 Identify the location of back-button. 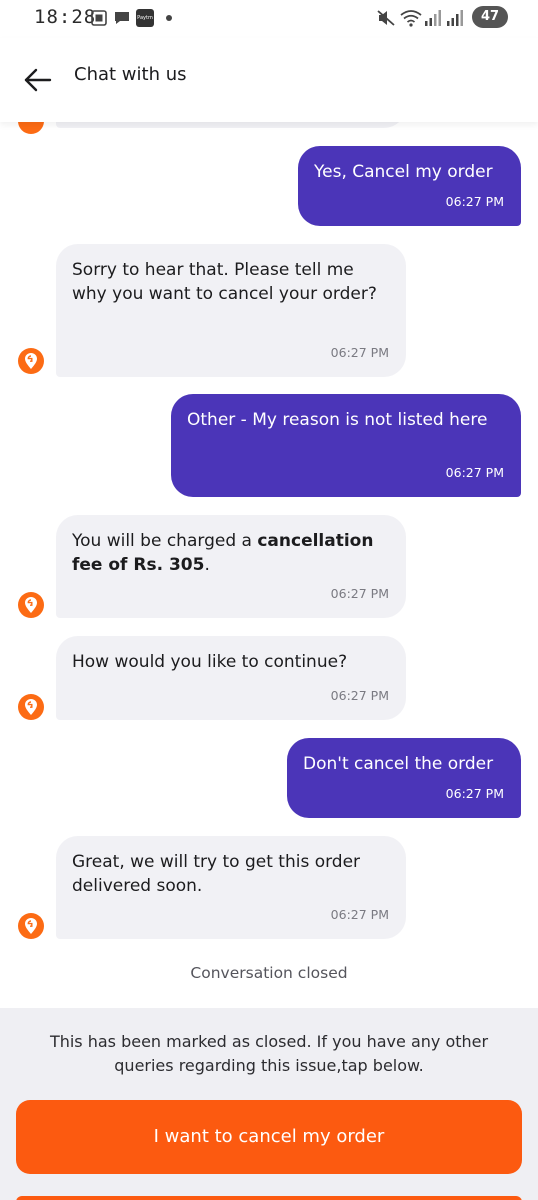
(38, 80).